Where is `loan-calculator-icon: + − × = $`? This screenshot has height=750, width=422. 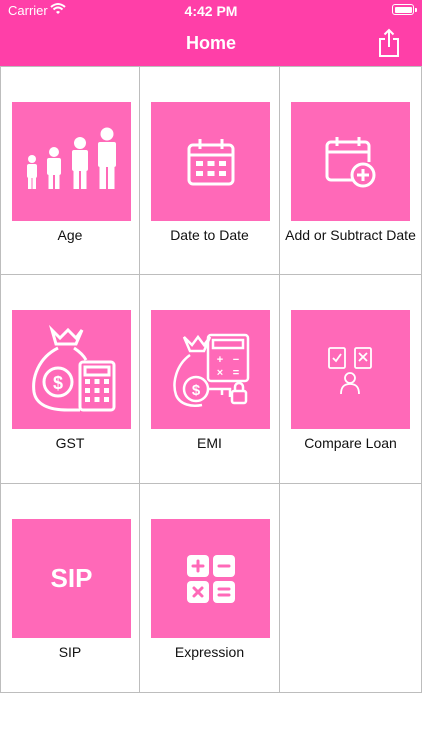
loan-calculator-icon: + − × = $ is located at coordinates (210, 370).